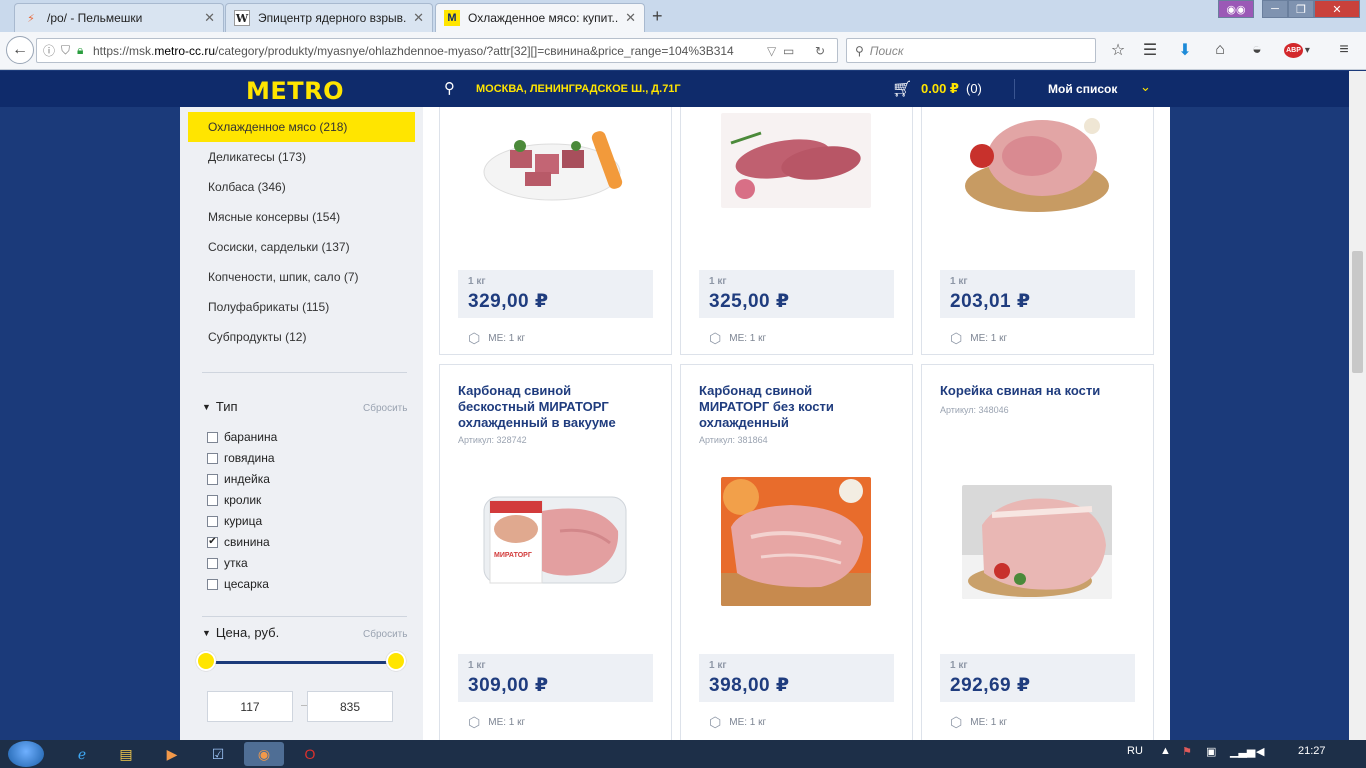 The height and width of the screenshot is (768, 1366). What do you see at coordinates (126, 754) in the screenshot?
I see `file-explorer-icon: ▤` at bounding box center [126, 754].